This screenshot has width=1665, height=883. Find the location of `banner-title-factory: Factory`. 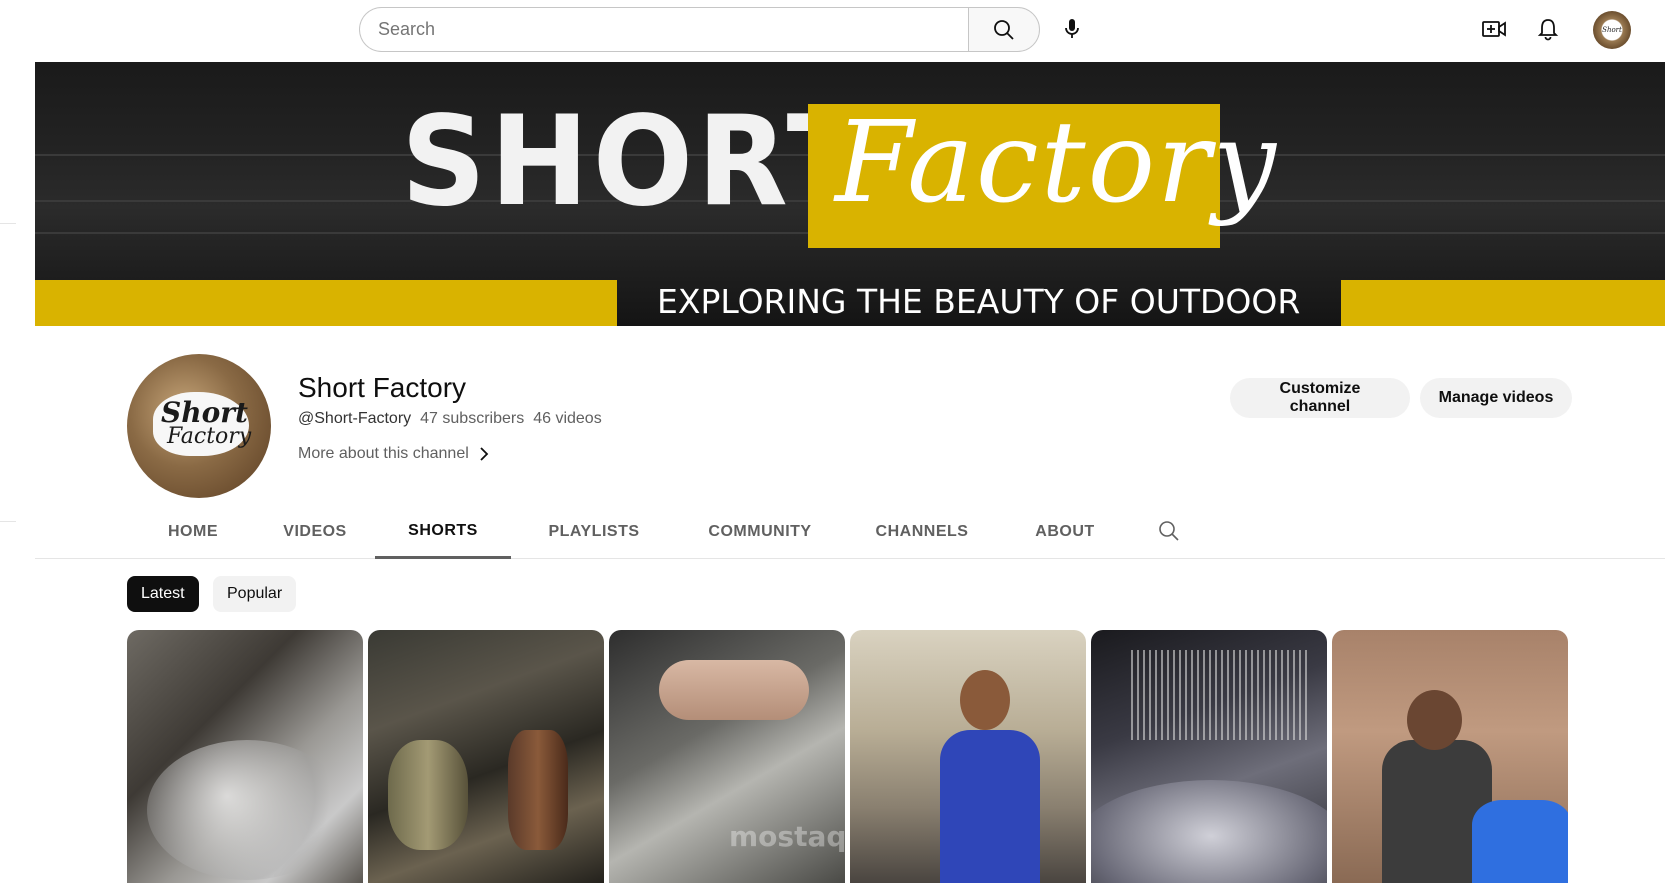

banner-title-factory: Factory is located at coordinates (1056, 163).